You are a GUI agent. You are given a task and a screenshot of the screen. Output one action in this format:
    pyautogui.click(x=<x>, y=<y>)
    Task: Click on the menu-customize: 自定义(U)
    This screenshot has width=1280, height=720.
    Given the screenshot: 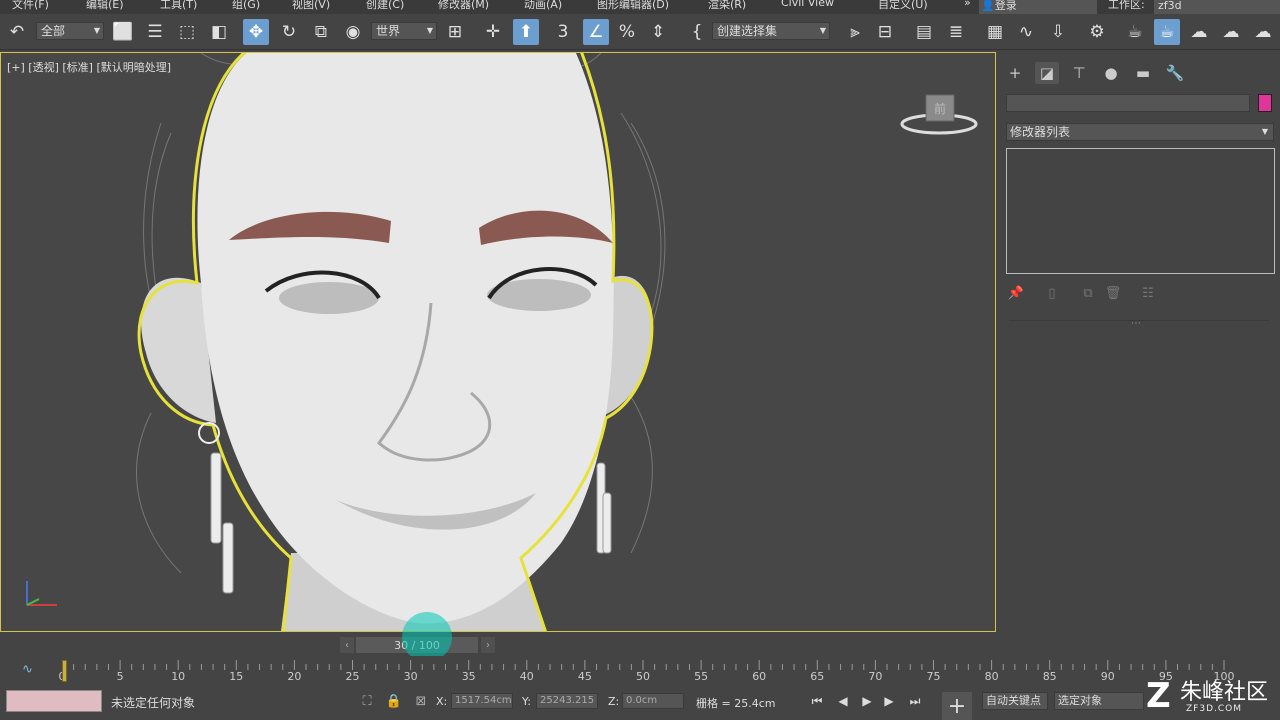 What is the action you would take?
    pyautogui.click(x=903, y=6)
    